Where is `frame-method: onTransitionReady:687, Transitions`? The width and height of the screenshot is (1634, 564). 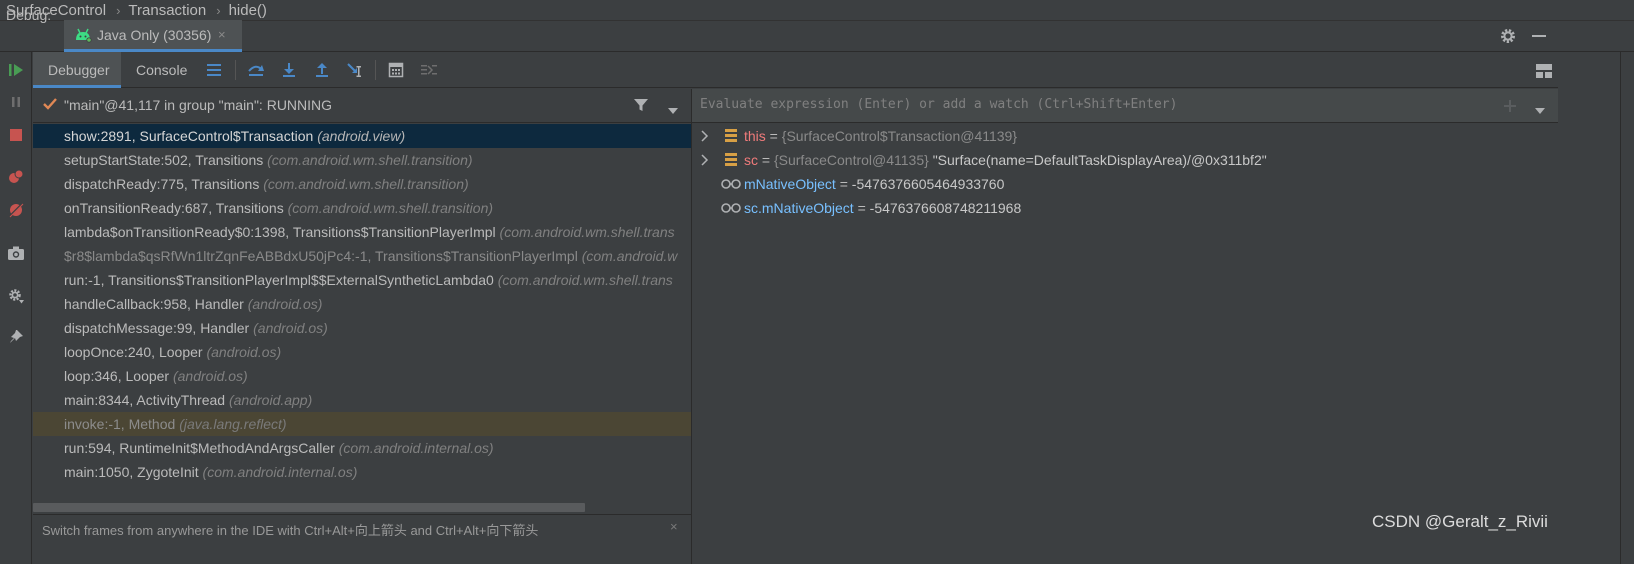
frame-method: onTransitionReady:687, Transitions is located at coordinates (174, 208).